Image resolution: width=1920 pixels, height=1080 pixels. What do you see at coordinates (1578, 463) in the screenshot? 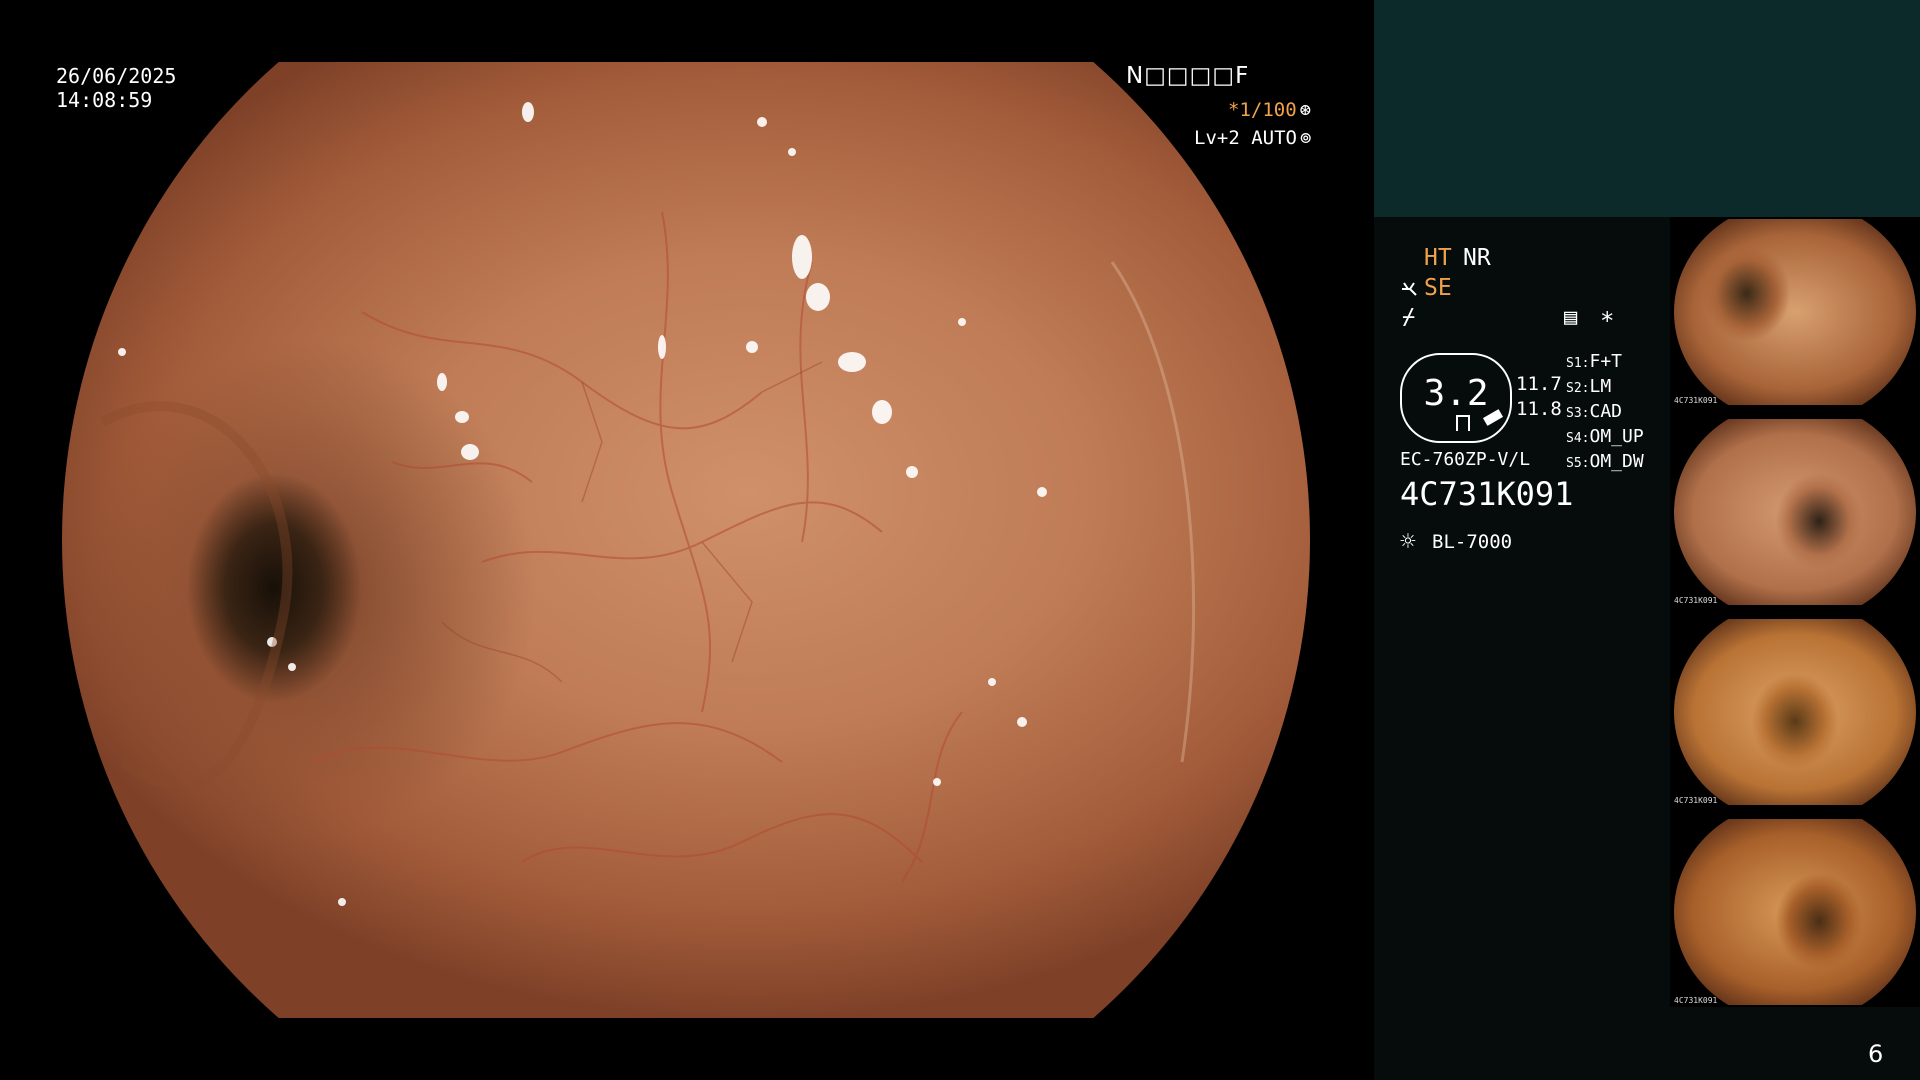
I see `preset-key: S5:` at bounding box center [1578, 463].